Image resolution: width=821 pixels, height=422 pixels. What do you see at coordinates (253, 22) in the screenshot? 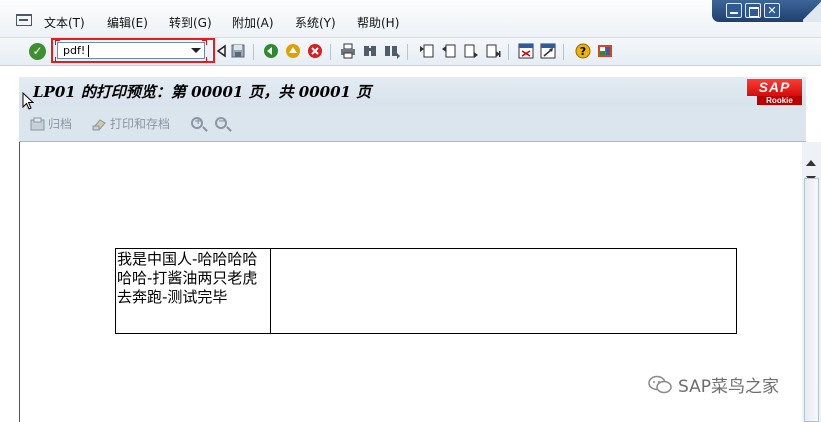
I see `menu-extras: 附加(A)` at bounding box center [253, 22].